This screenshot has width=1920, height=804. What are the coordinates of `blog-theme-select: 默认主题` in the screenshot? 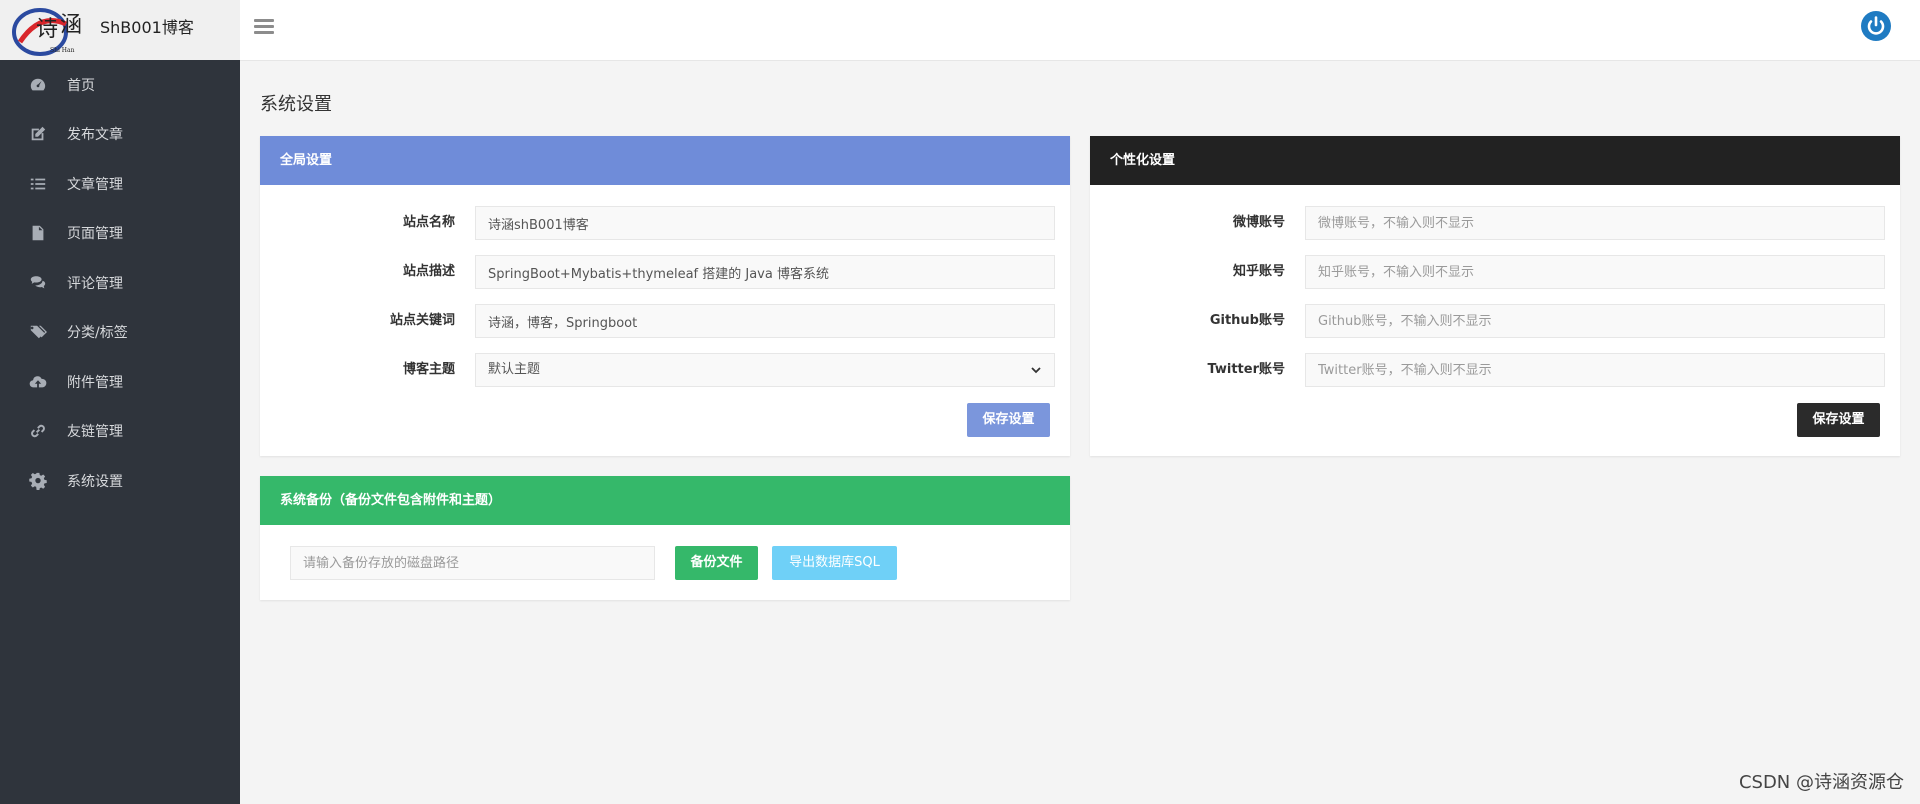 It's located at (765, 370).